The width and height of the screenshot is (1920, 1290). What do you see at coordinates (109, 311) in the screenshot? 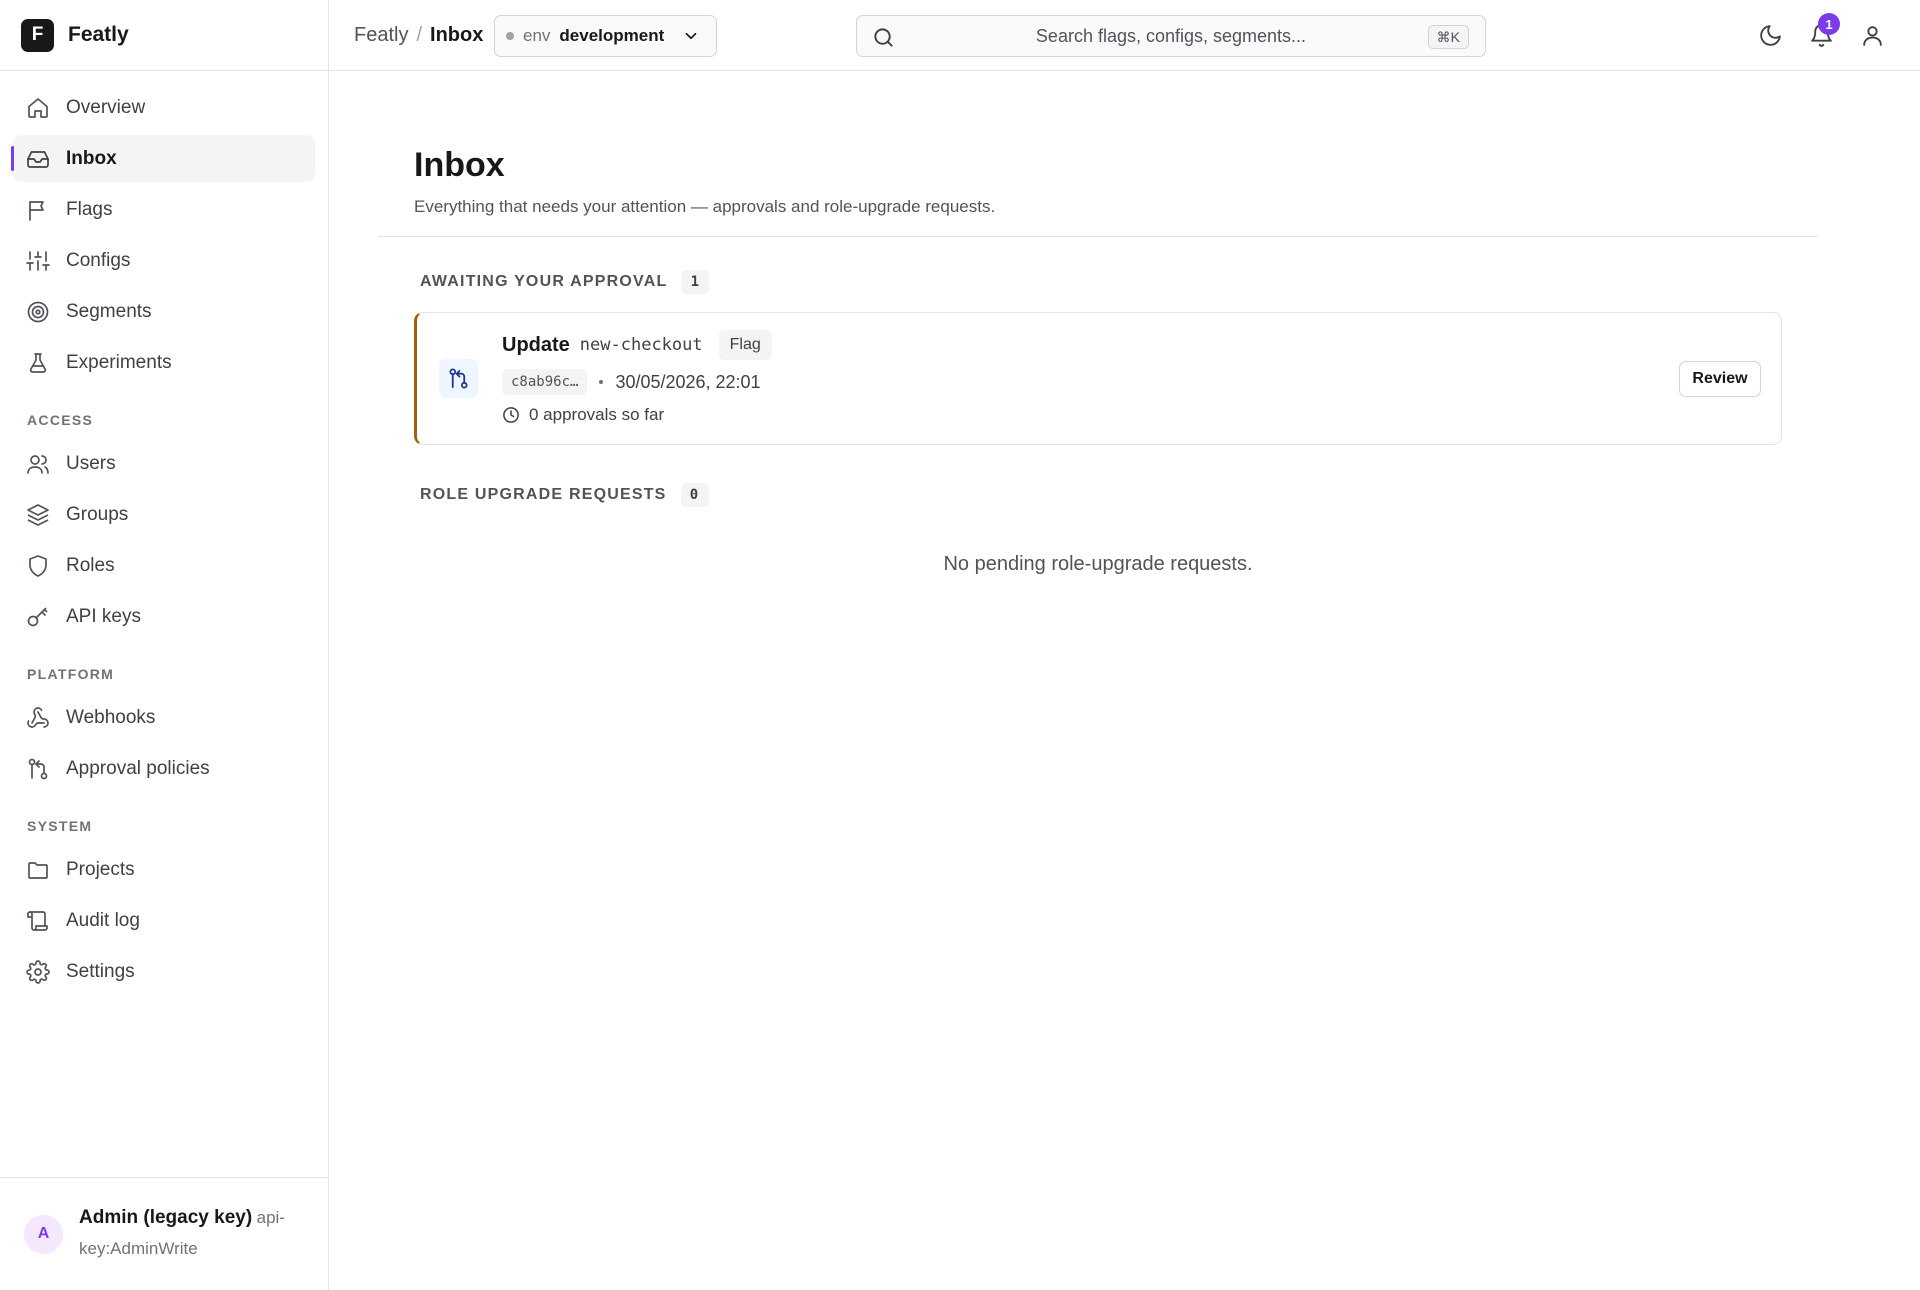
I see `sidebar-item-label: Segments` at bounding box center [109, 311].